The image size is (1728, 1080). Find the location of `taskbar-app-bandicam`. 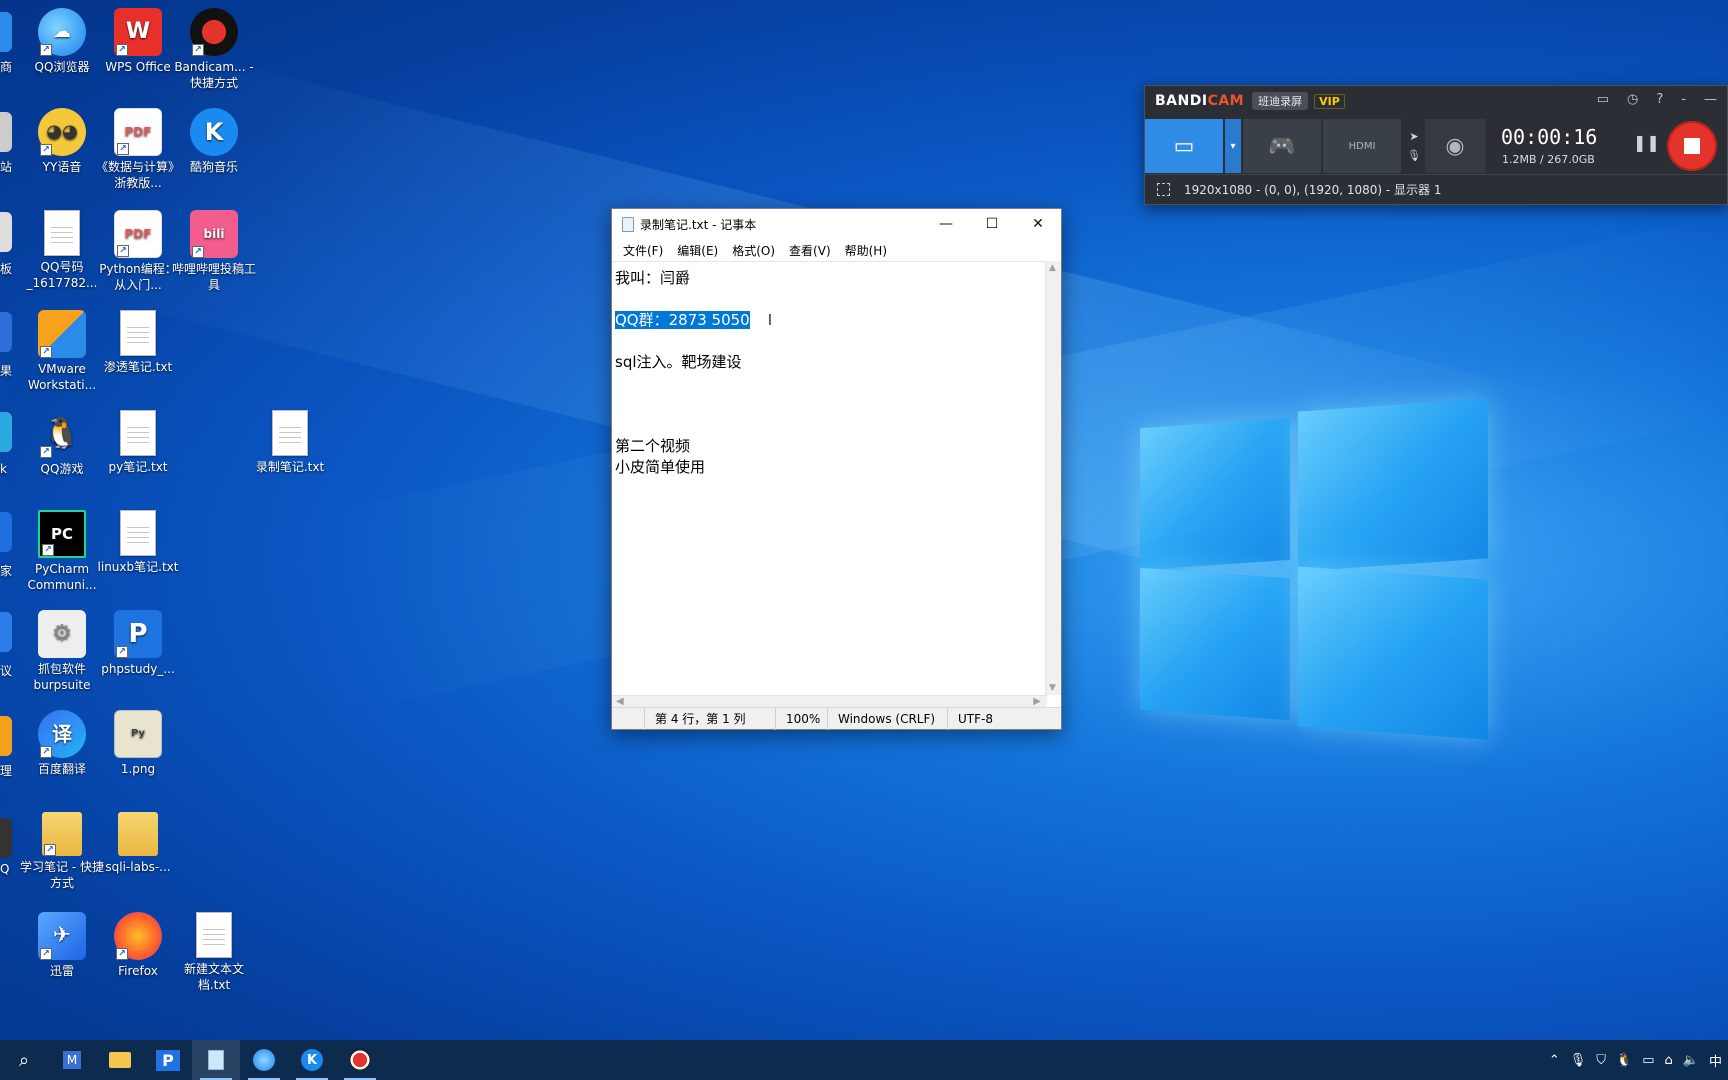

taskbar-app-bandicam is located at coordinates (360, 1060).